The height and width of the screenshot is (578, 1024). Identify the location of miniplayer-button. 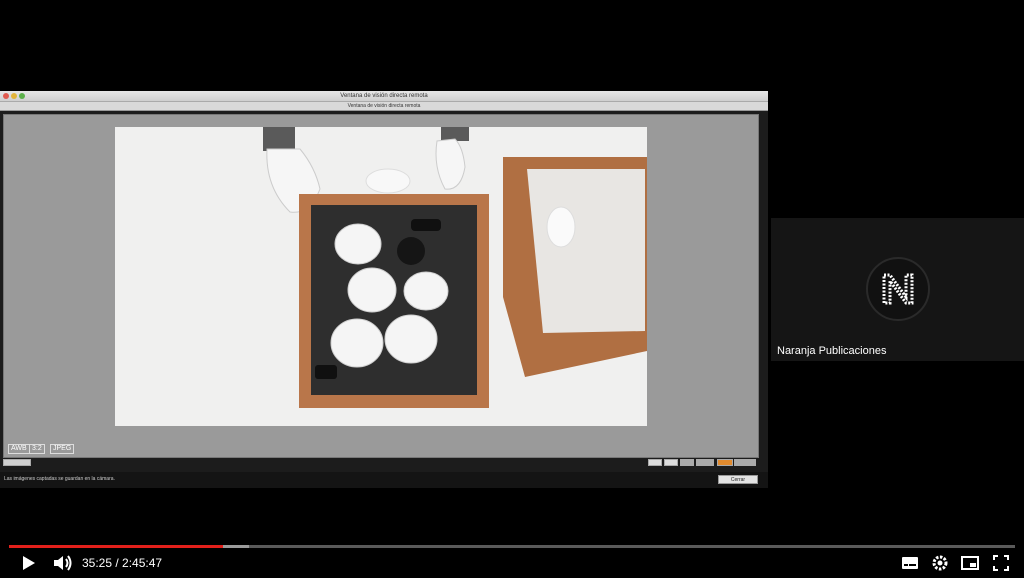
(970, 563).